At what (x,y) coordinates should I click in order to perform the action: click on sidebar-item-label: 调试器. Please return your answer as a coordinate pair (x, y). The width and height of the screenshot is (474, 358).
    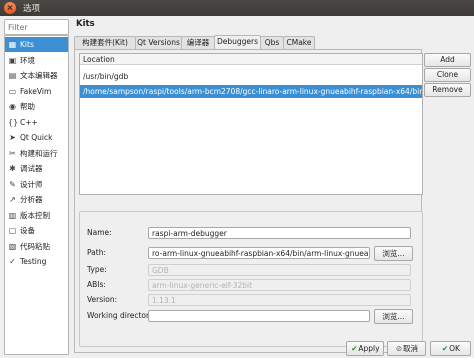
    Looking at the image, I should click on (31, 168).